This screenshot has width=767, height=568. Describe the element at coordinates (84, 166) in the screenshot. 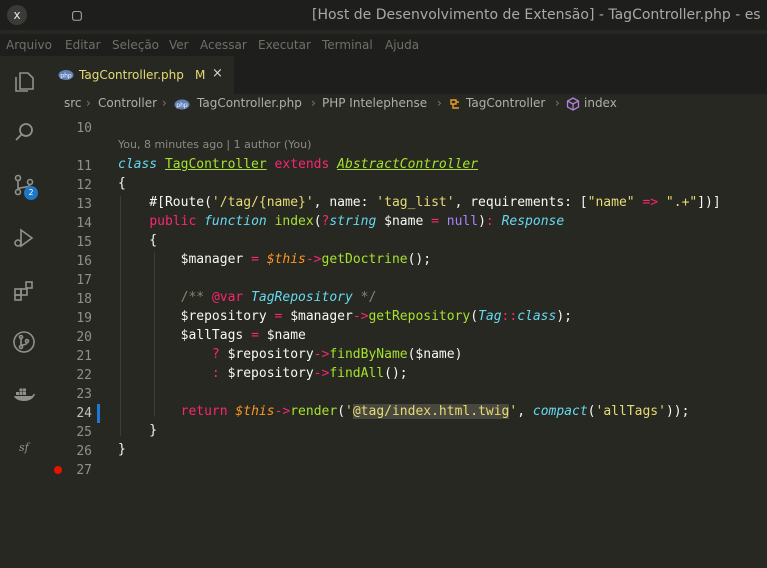

I see `line-number: 11` at that location.